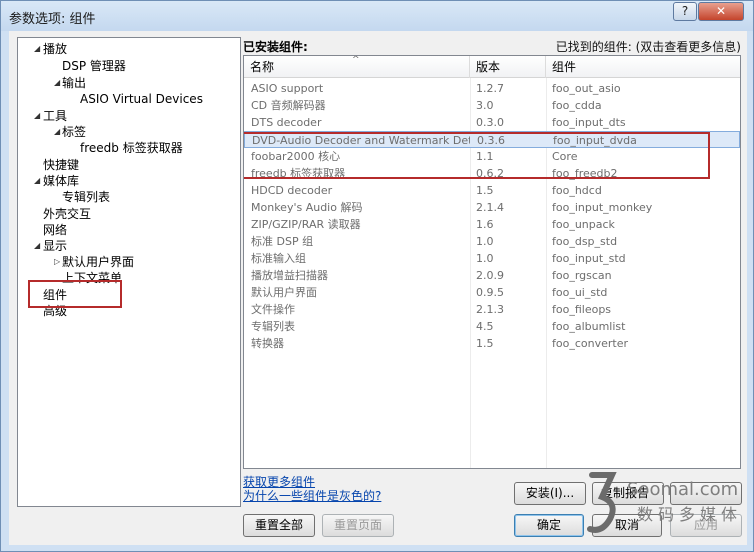 The width and height of the screenshot is (754, 552). I want to click on table-row: CD 音频解码器 3.0 foo_cdda, so click(492, 105).